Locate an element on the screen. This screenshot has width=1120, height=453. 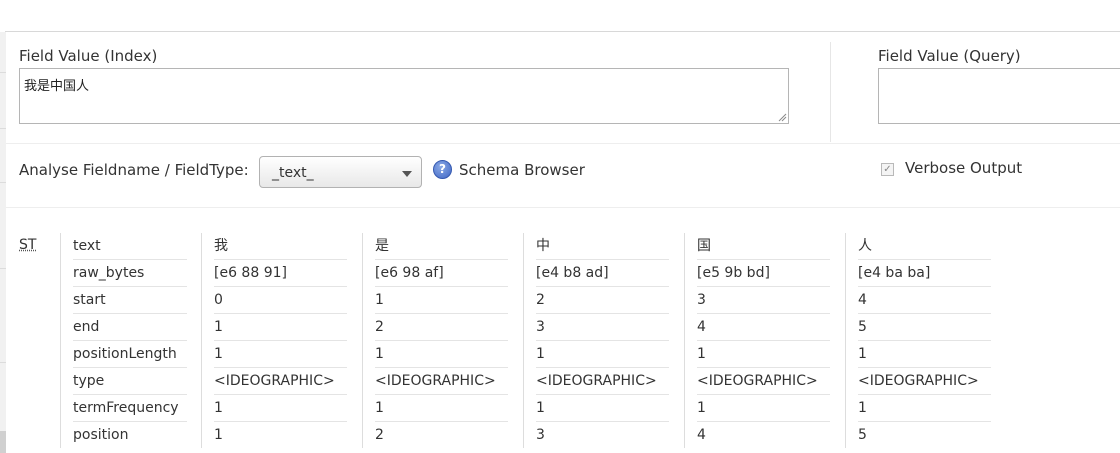
token-1-positionlength: 1 is located at coordinates (218, 354).